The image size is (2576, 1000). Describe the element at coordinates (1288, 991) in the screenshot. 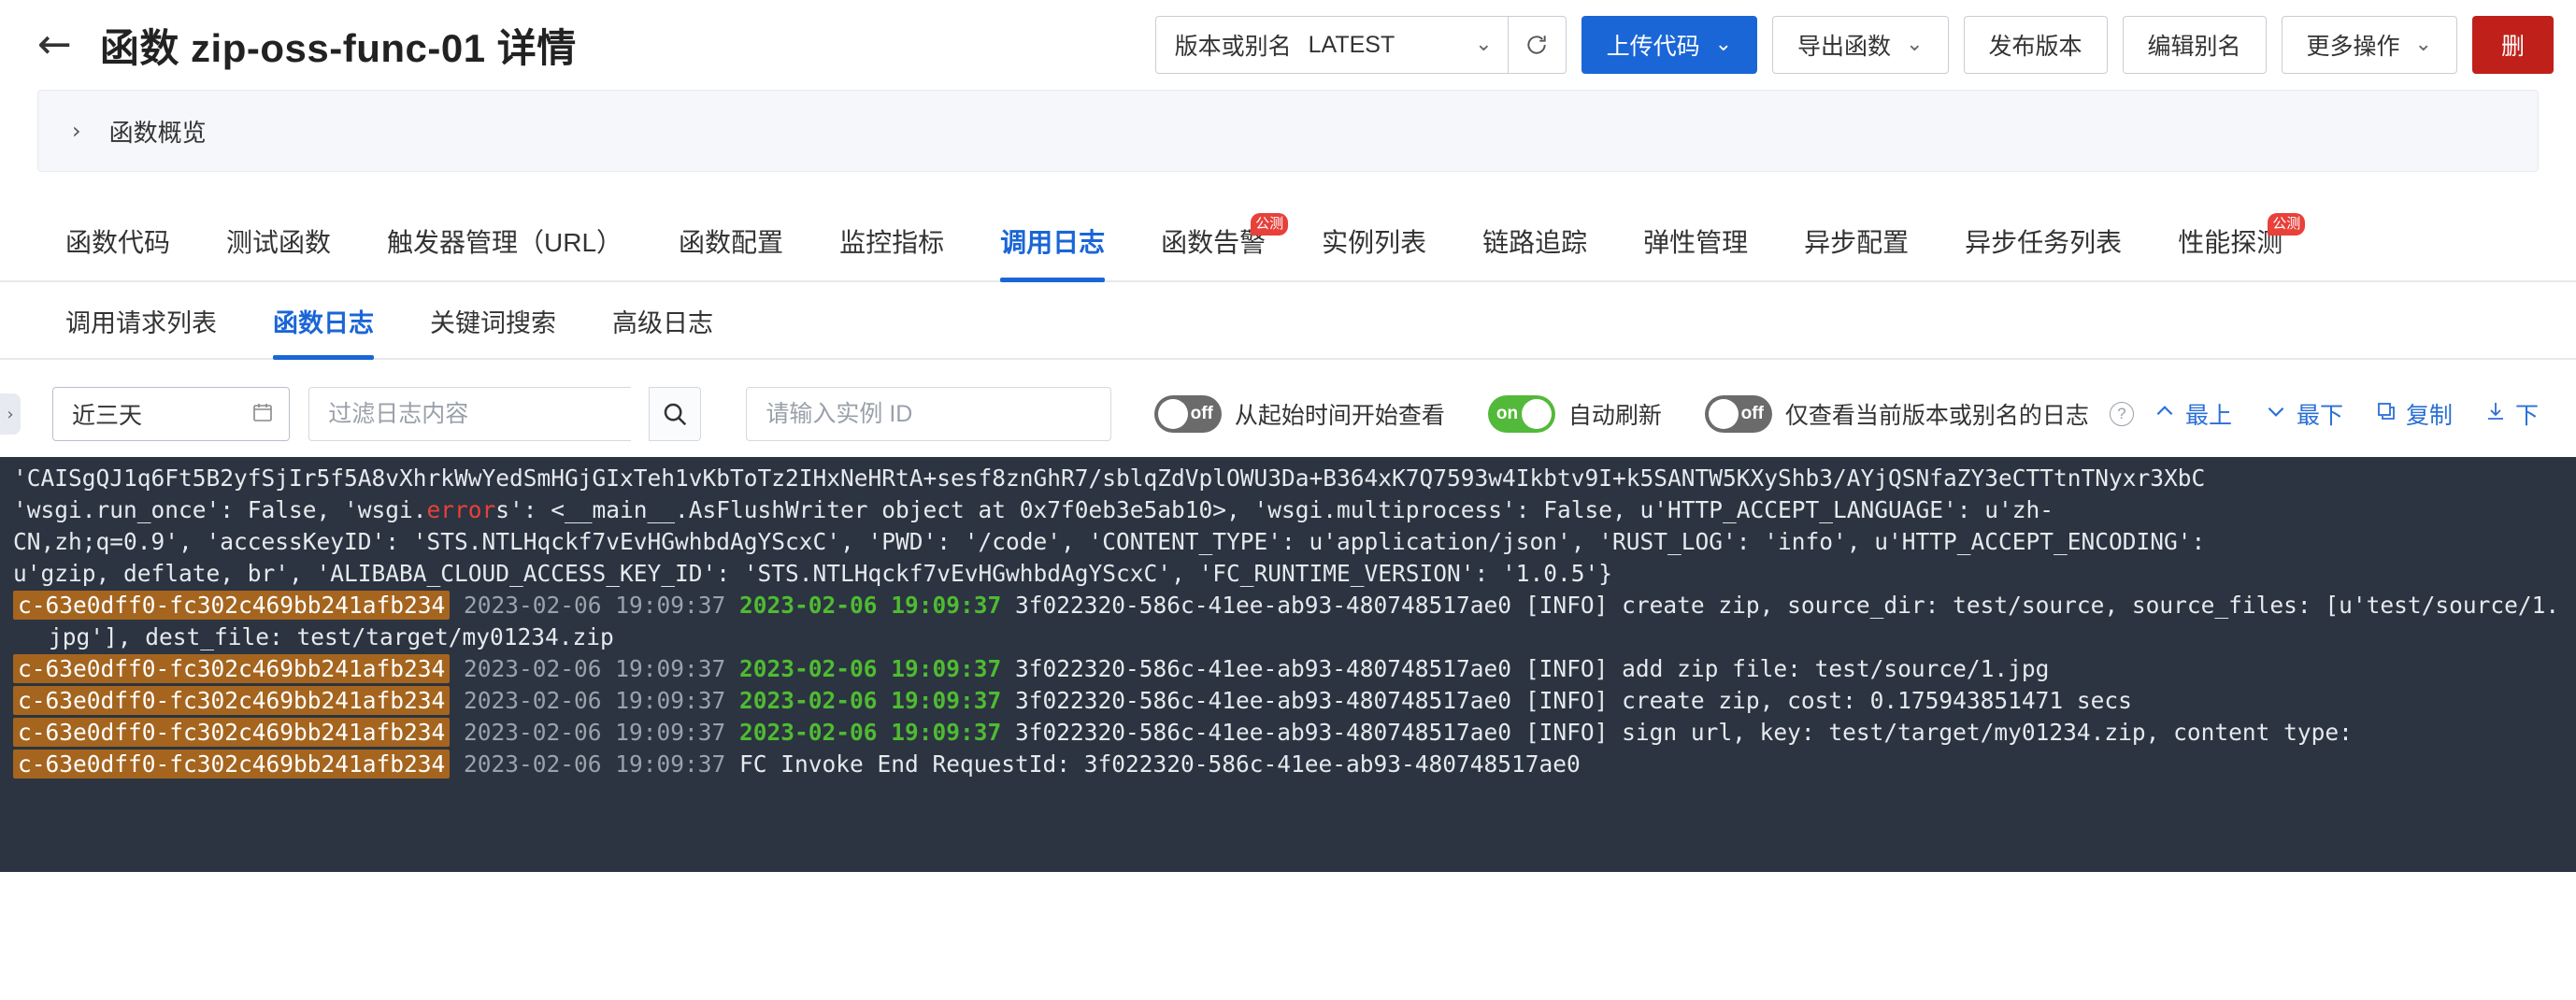

I see `bottom-strip` at that location.